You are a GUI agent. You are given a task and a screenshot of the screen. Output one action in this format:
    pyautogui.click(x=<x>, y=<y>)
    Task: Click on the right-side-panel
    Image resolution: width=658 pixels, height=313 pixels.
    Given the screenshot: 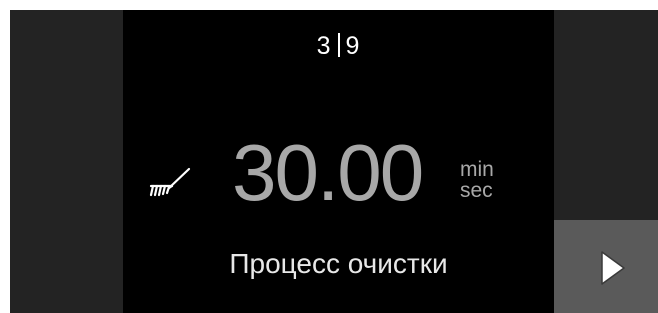 What is the action you would take?
    pyautogui.click(x=606, y=115)
    